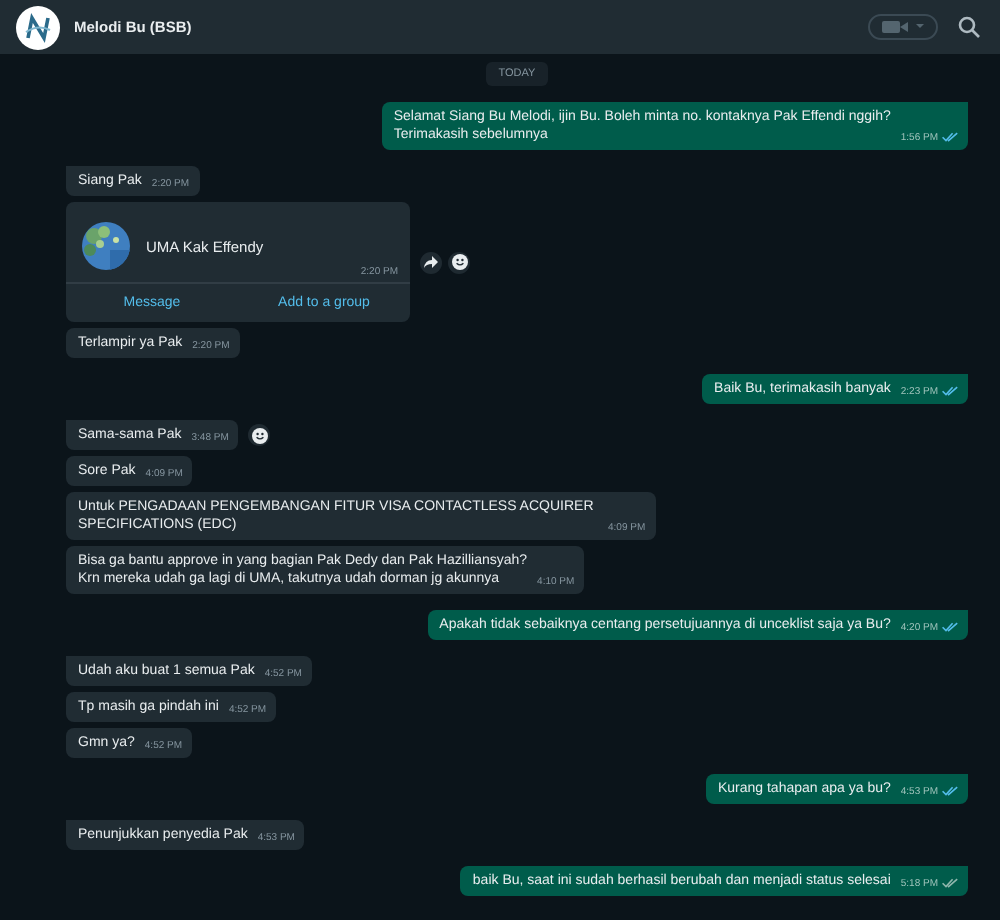  I want to click on video-call-button, so click(903, 27).